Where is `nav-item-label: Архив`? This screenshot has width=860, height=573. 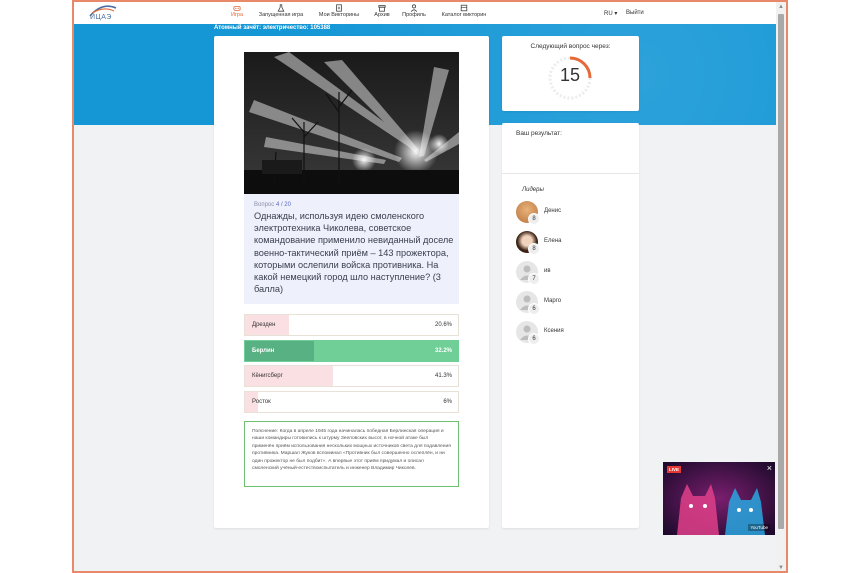
nav-item-label: Архив is located at coordinates (382, 15).